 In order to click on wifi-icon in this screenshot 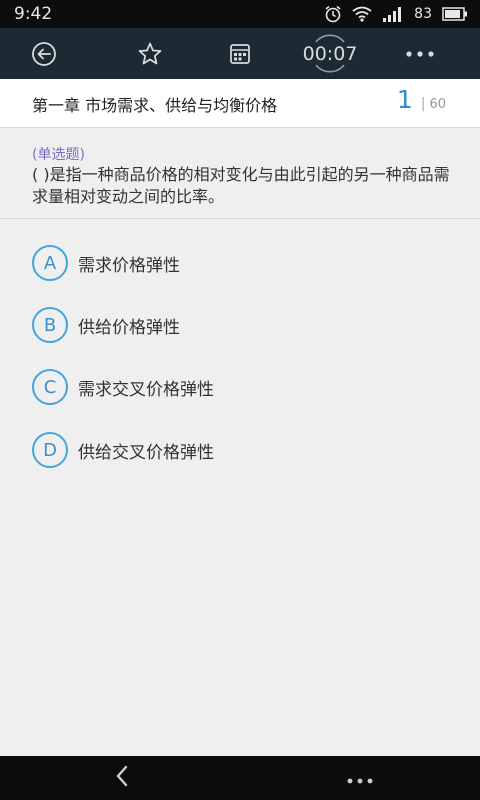, I will do `click(362, 14)`.